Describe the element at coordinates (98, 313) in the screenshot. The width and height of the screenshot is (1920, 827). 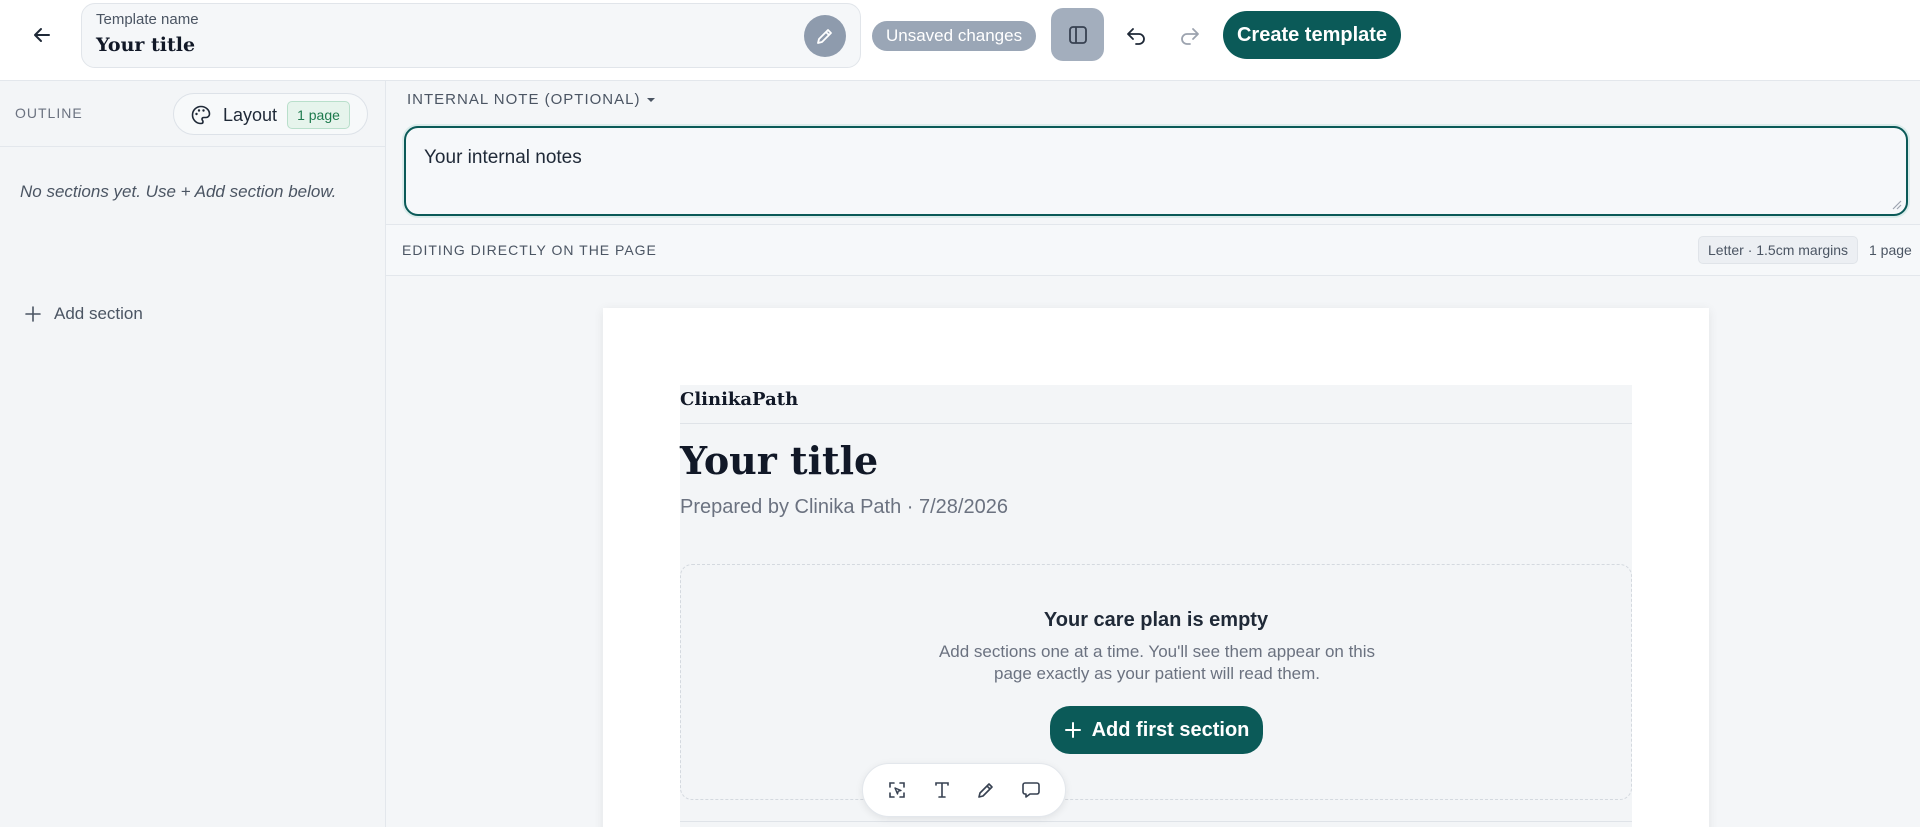
I see `add-section-label: Add section` at that location.